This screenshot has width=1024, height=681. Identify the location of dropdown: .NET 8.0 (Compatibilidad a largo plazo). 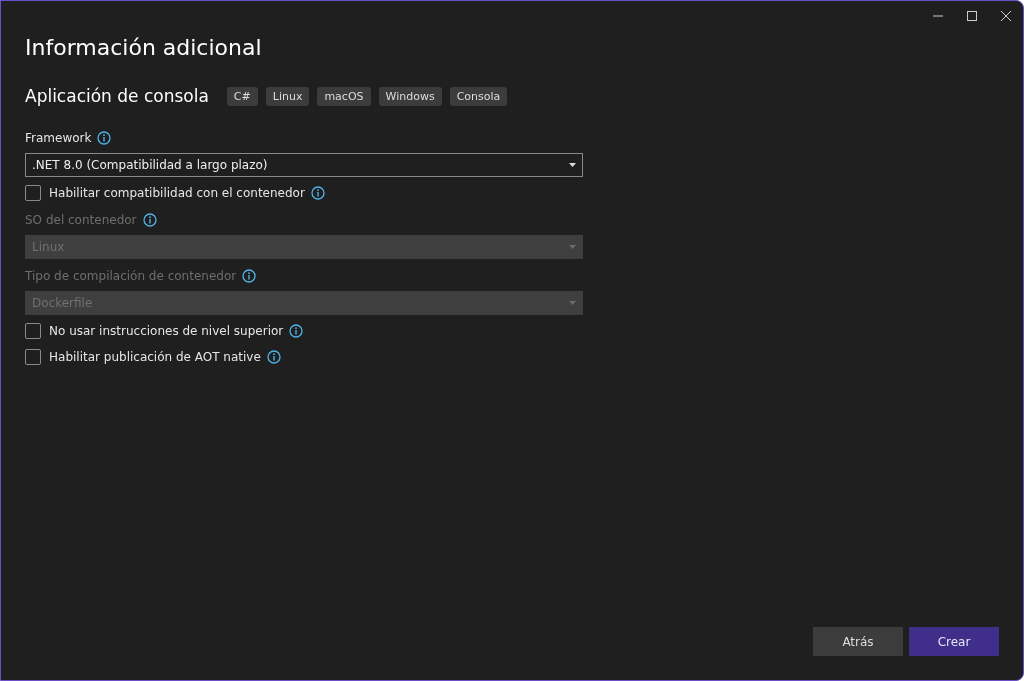
(304, 165).